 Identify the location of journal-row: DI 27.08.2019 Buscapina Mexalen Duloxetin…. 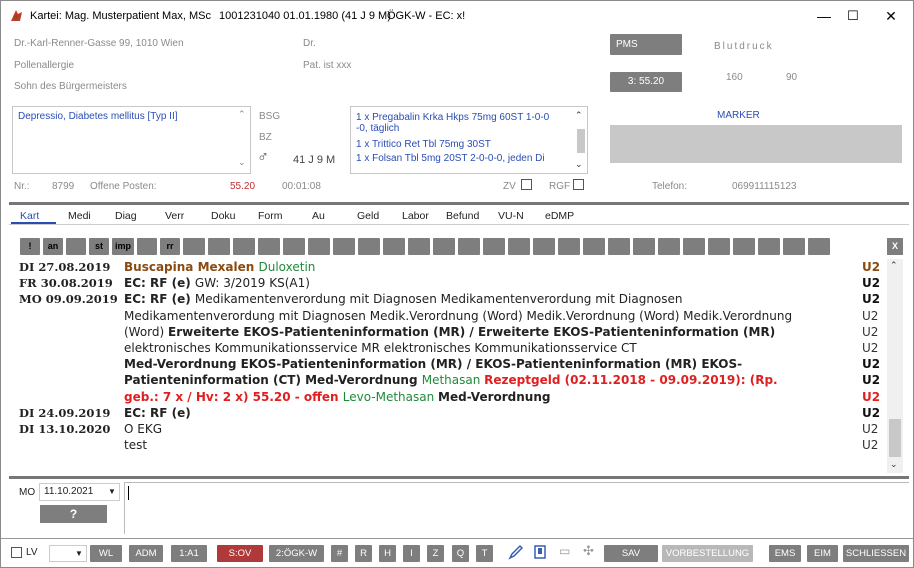
(452, 267).